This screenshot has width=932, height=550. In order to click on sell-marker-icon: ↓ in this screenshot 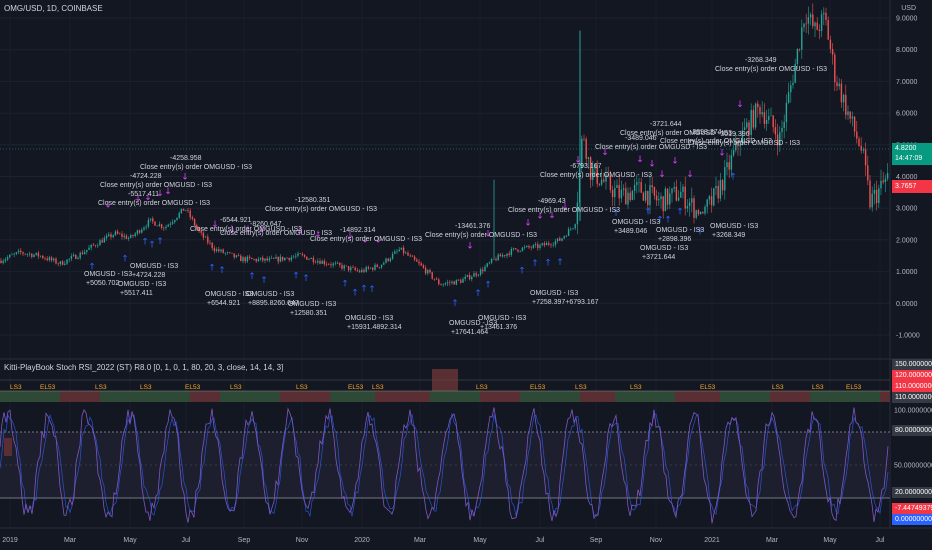, I will do `click(675, 162)`.